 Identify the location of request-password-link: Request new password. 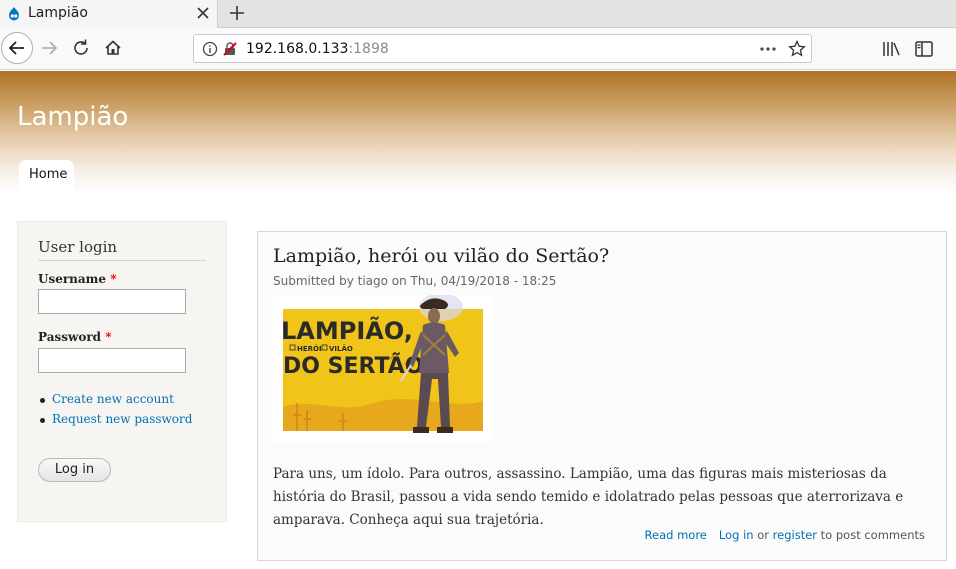
(122, 419).